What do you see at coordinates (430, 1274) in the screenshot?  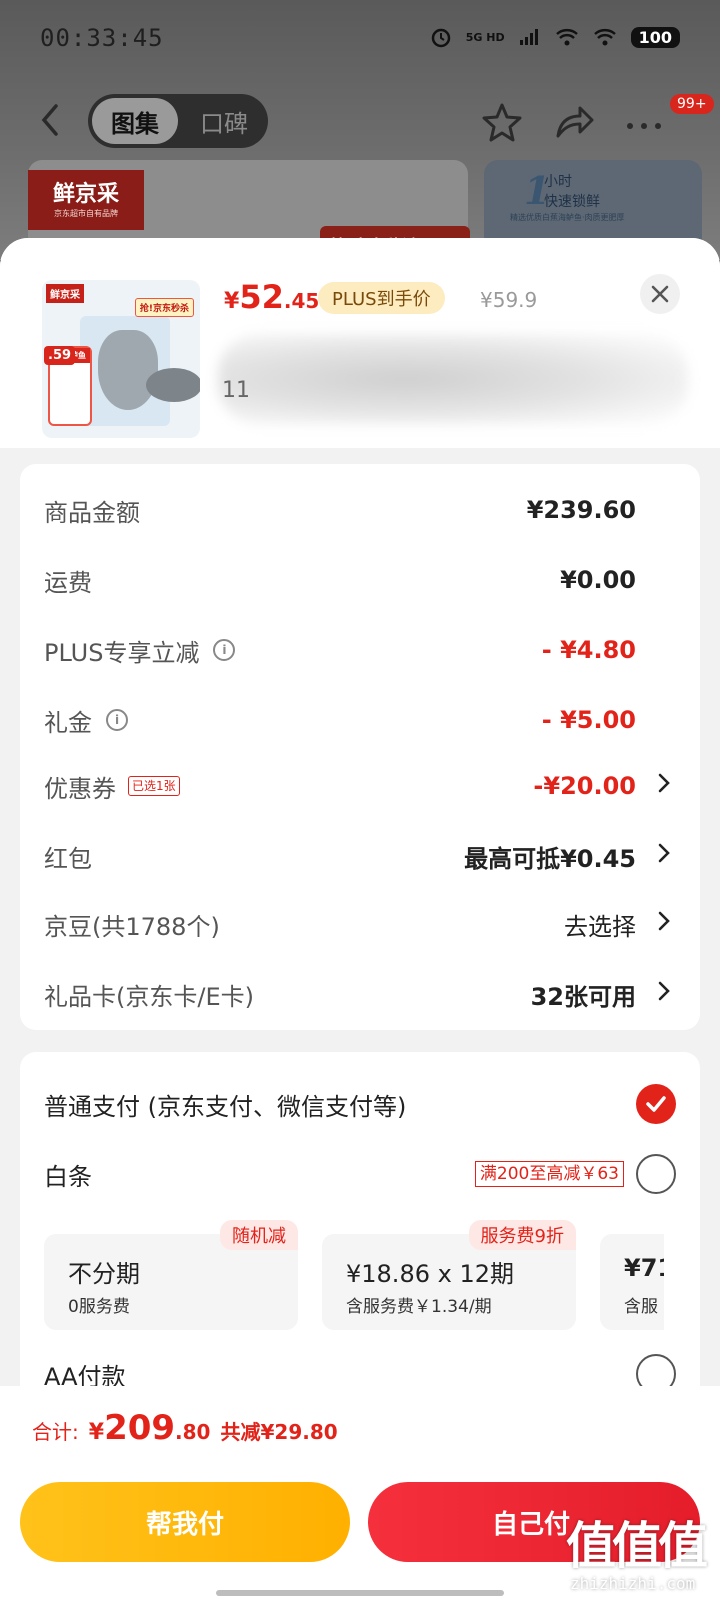 I see `plan-title: ¥18.86 x 12期` at bounding box center [430, 1274].